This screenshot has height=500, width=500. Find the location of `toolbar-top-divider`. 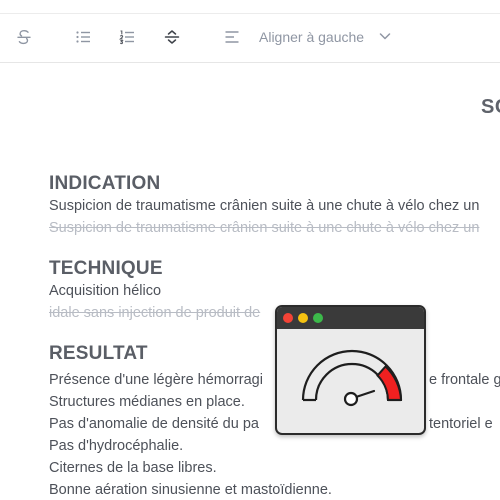

toolbar-top-divider is located at coordinates (250, 13).